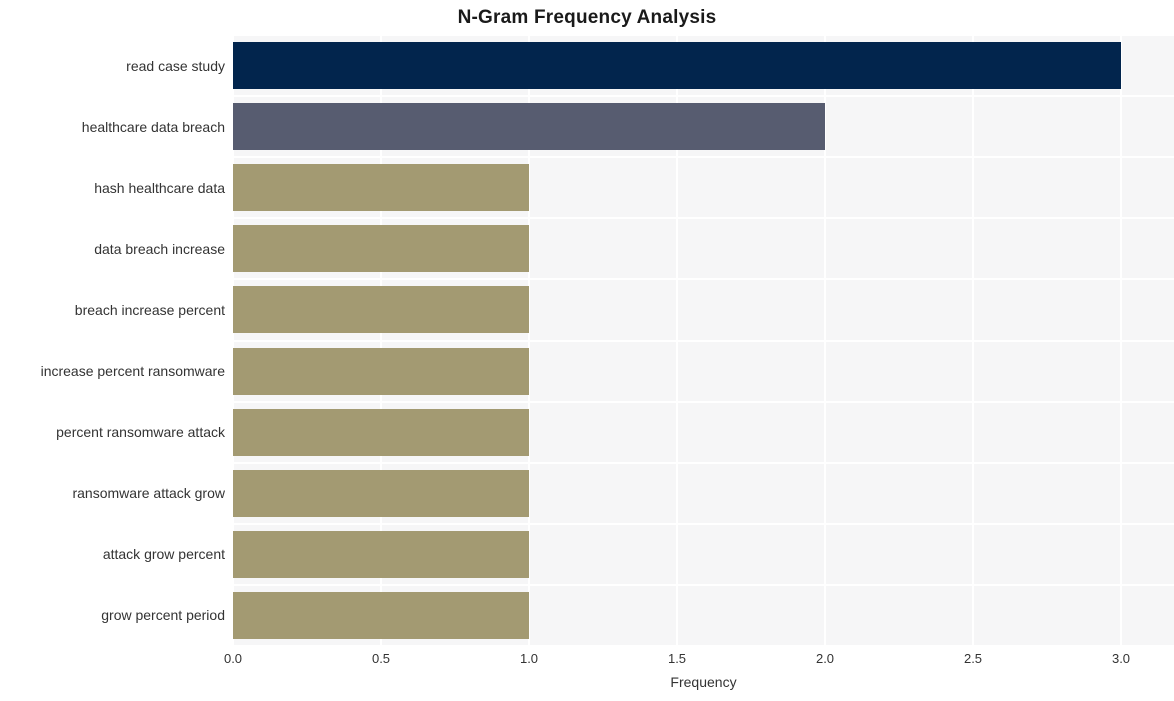 The height and width of the screenshot is (701, 1174). Describe the element at coordinates (153, 126) in the screenshot. I see `y-axis-tick-label: healthcare data breach` at that location.